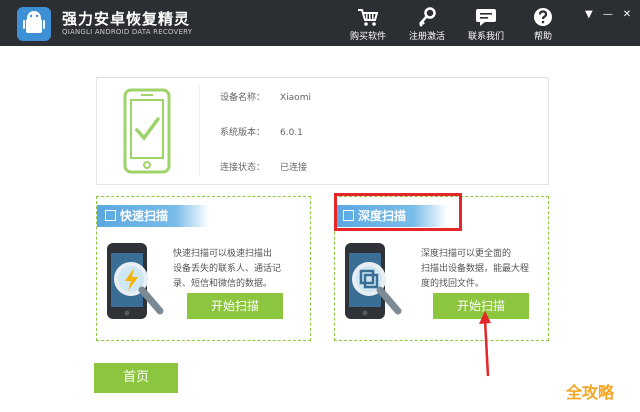  I want to click on deep-scan-phone-icon, so click(374, 284).